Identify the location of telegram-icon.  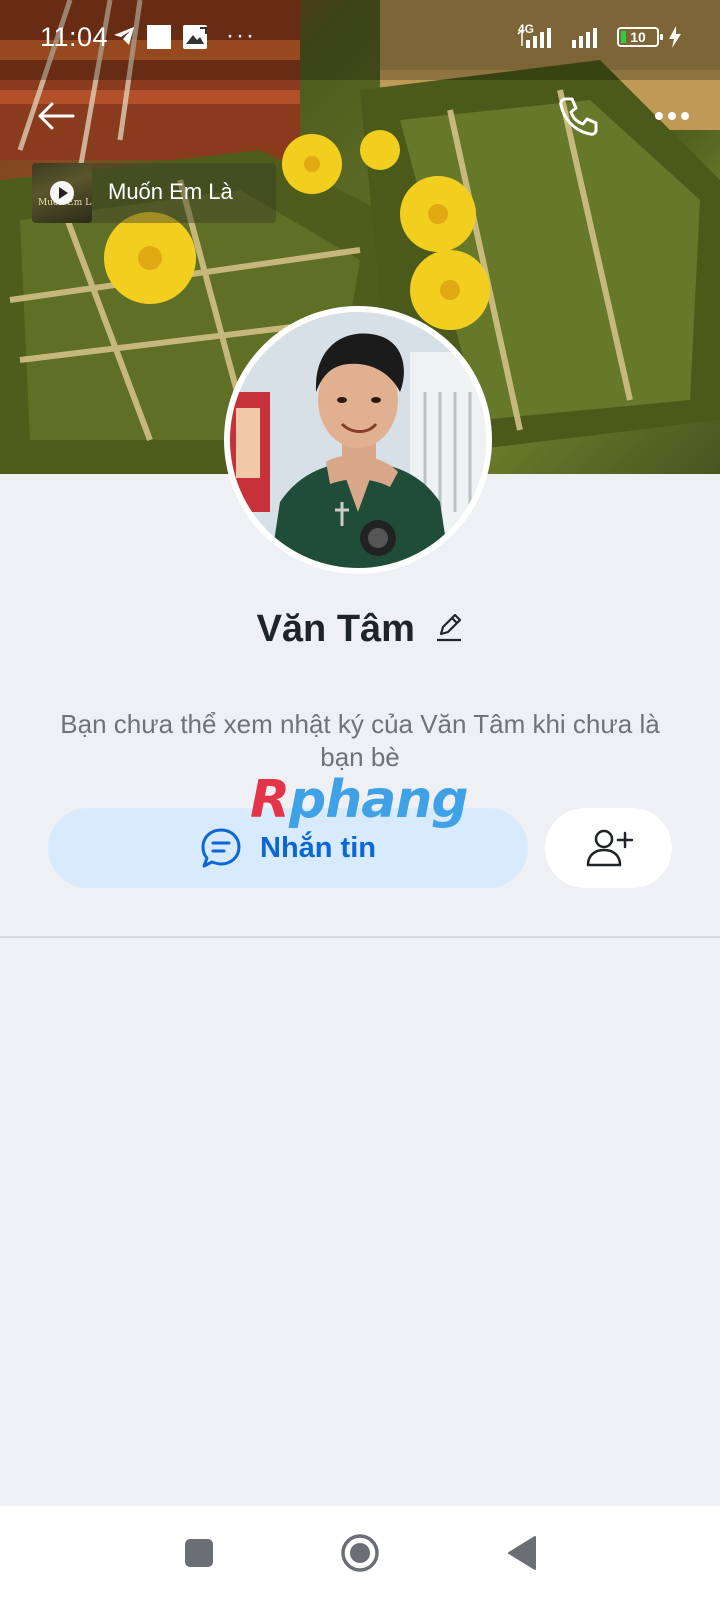
(124, 38).